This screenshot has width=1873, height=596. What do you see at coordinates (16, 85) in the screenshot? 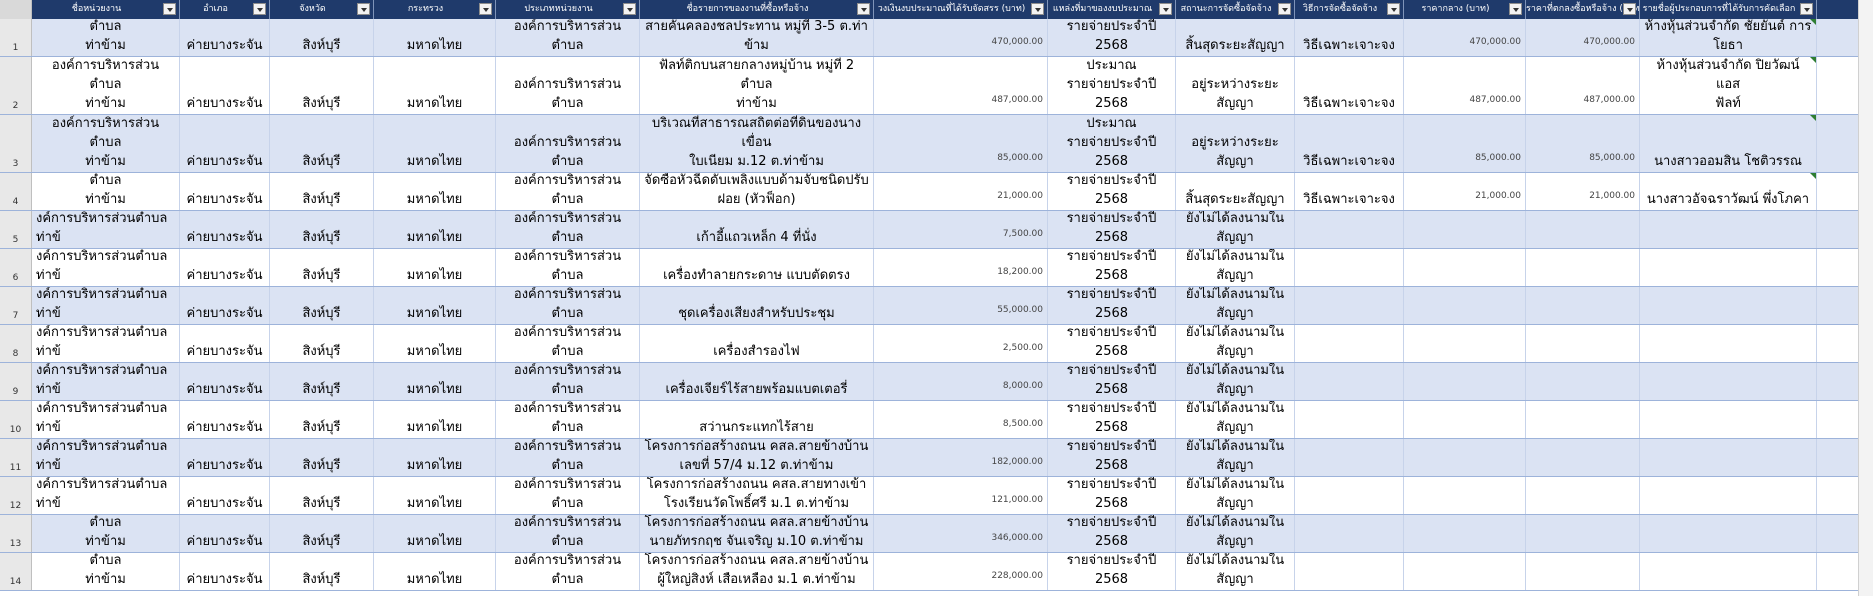
I see `row-number: 2` at bounding box center [16, 85].